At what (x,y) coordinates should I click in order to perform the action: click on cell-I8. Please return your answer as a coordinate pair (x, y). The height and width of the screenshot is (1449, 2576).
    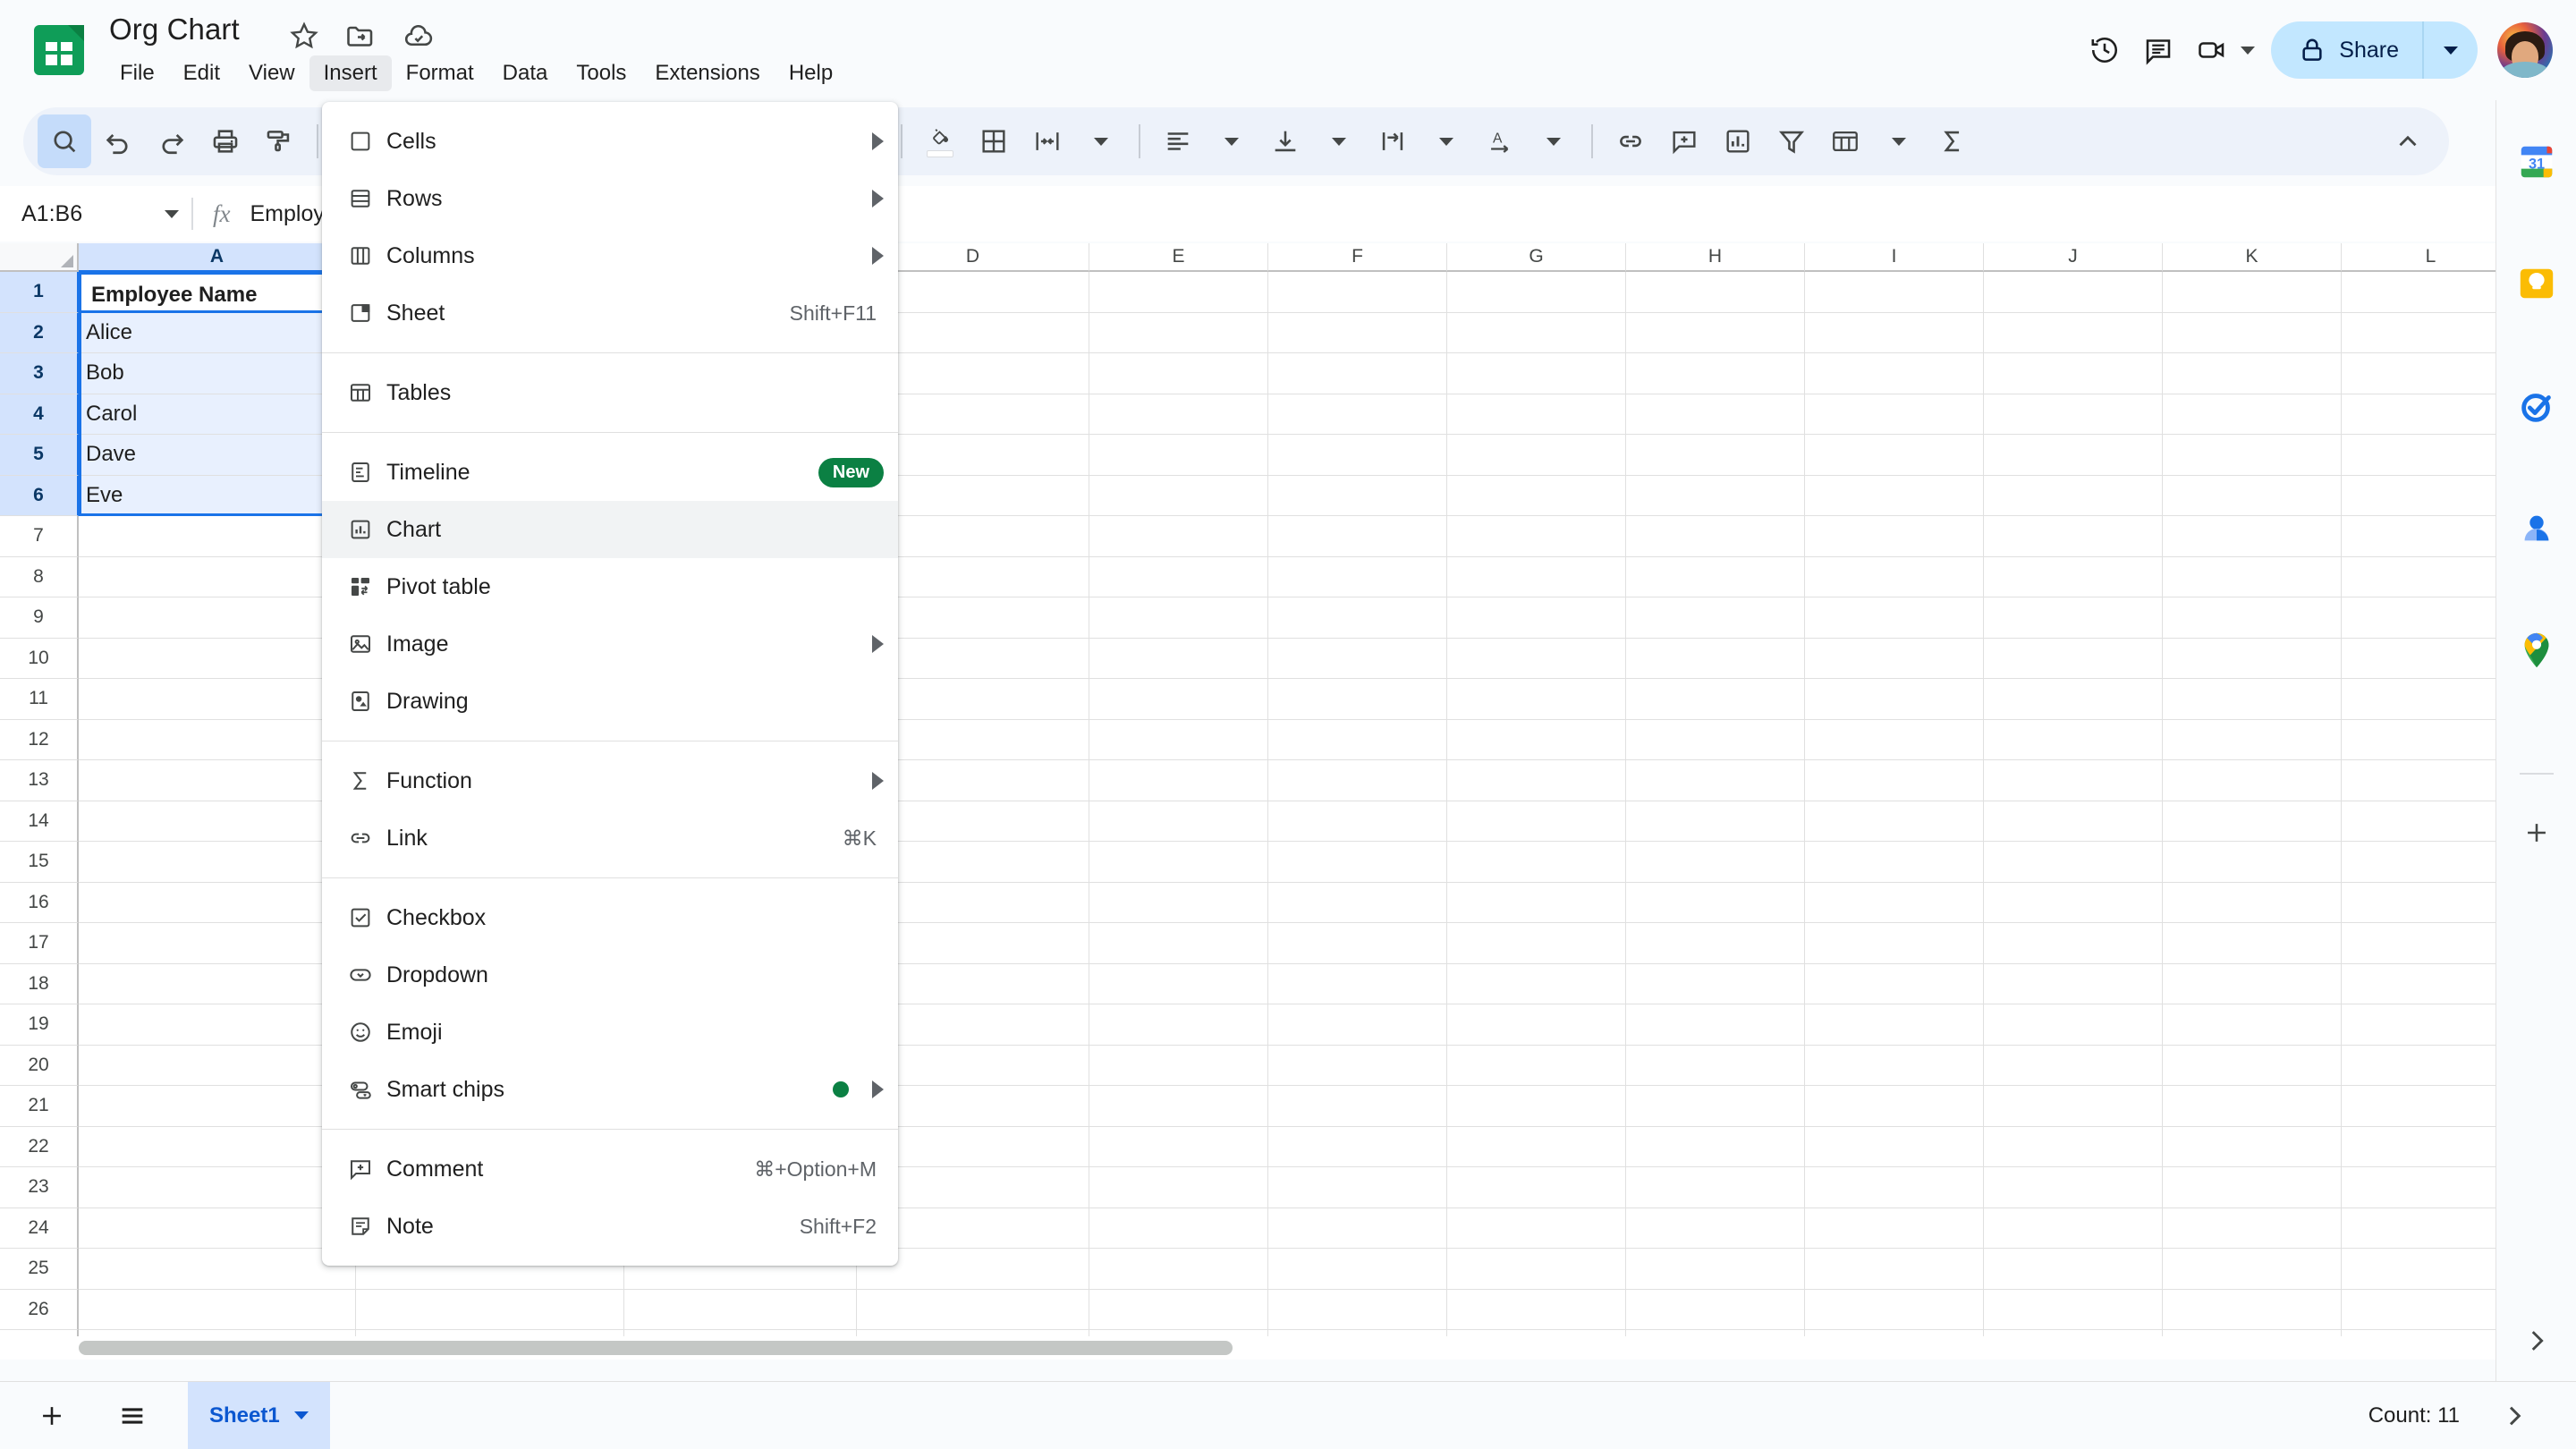
    Looking at the image, I should click on (1894, 576).